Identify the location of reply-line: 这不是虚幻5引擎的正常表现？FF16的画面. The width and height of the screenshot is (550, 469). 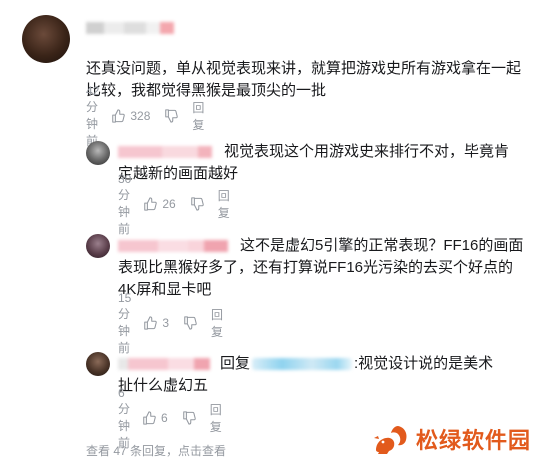
(382, 245).